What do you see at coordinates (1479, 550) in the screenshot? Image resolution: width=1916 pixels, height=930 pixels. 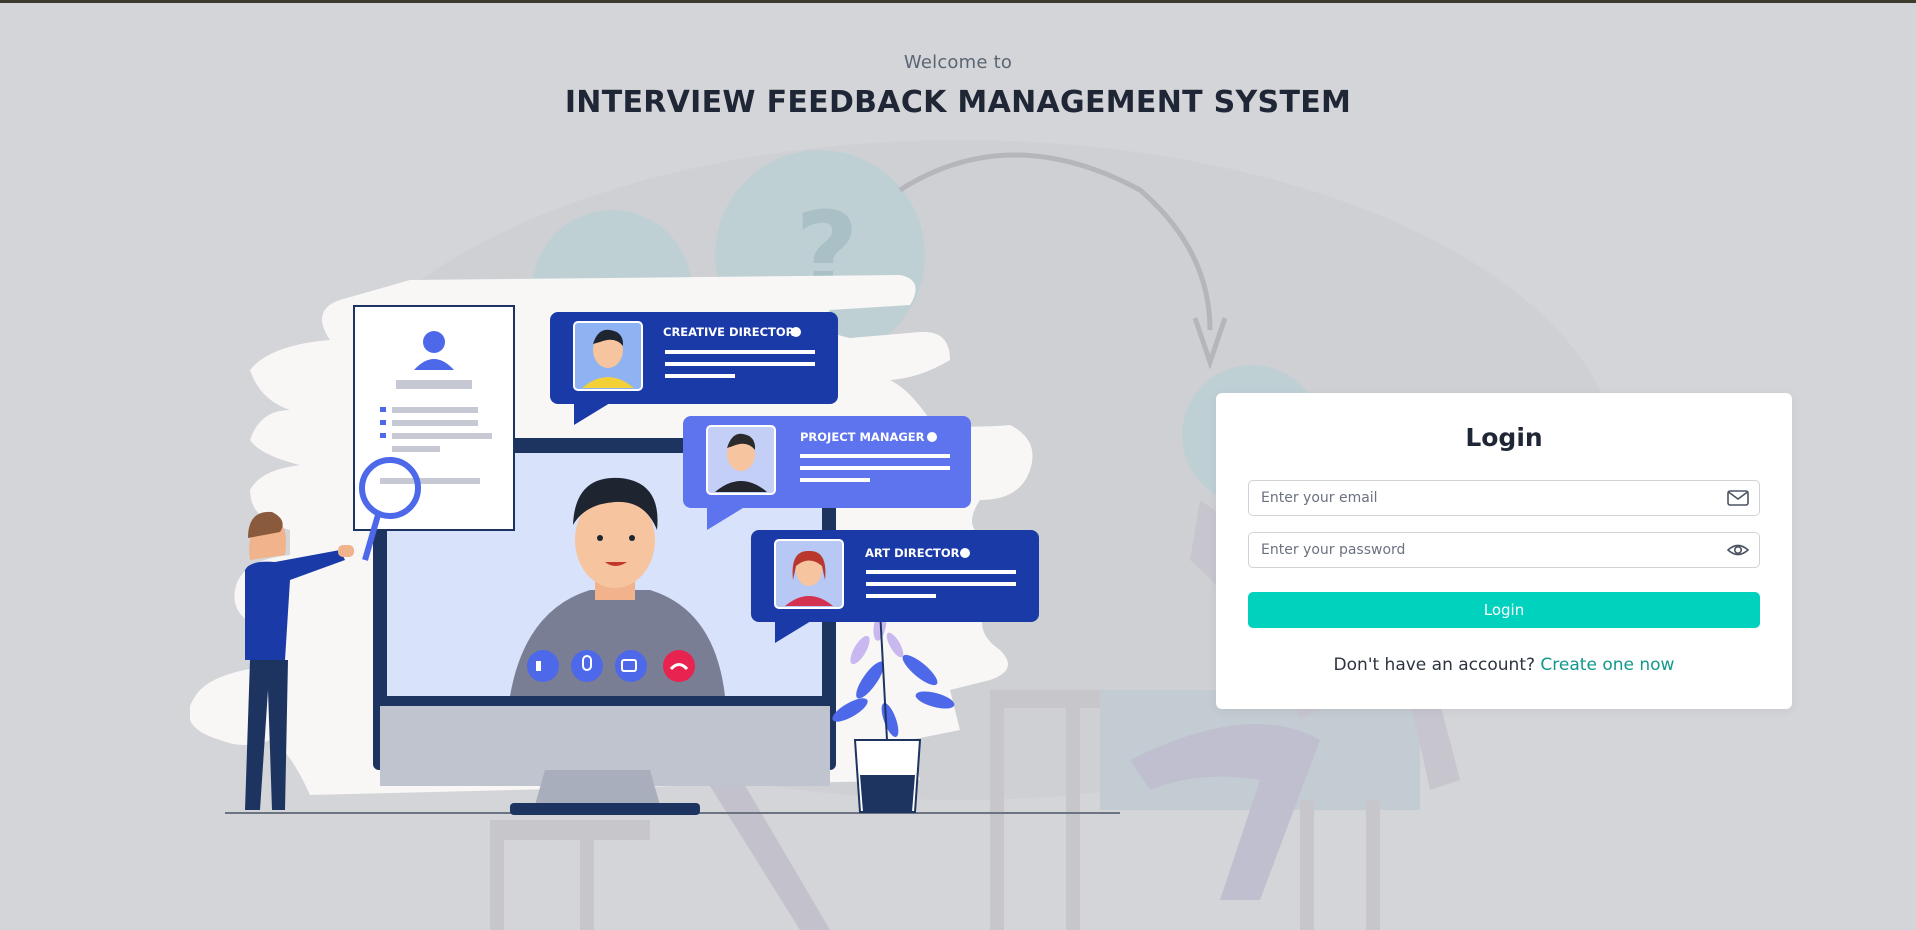 I see `password-input` at bounding box center [1479, 550].